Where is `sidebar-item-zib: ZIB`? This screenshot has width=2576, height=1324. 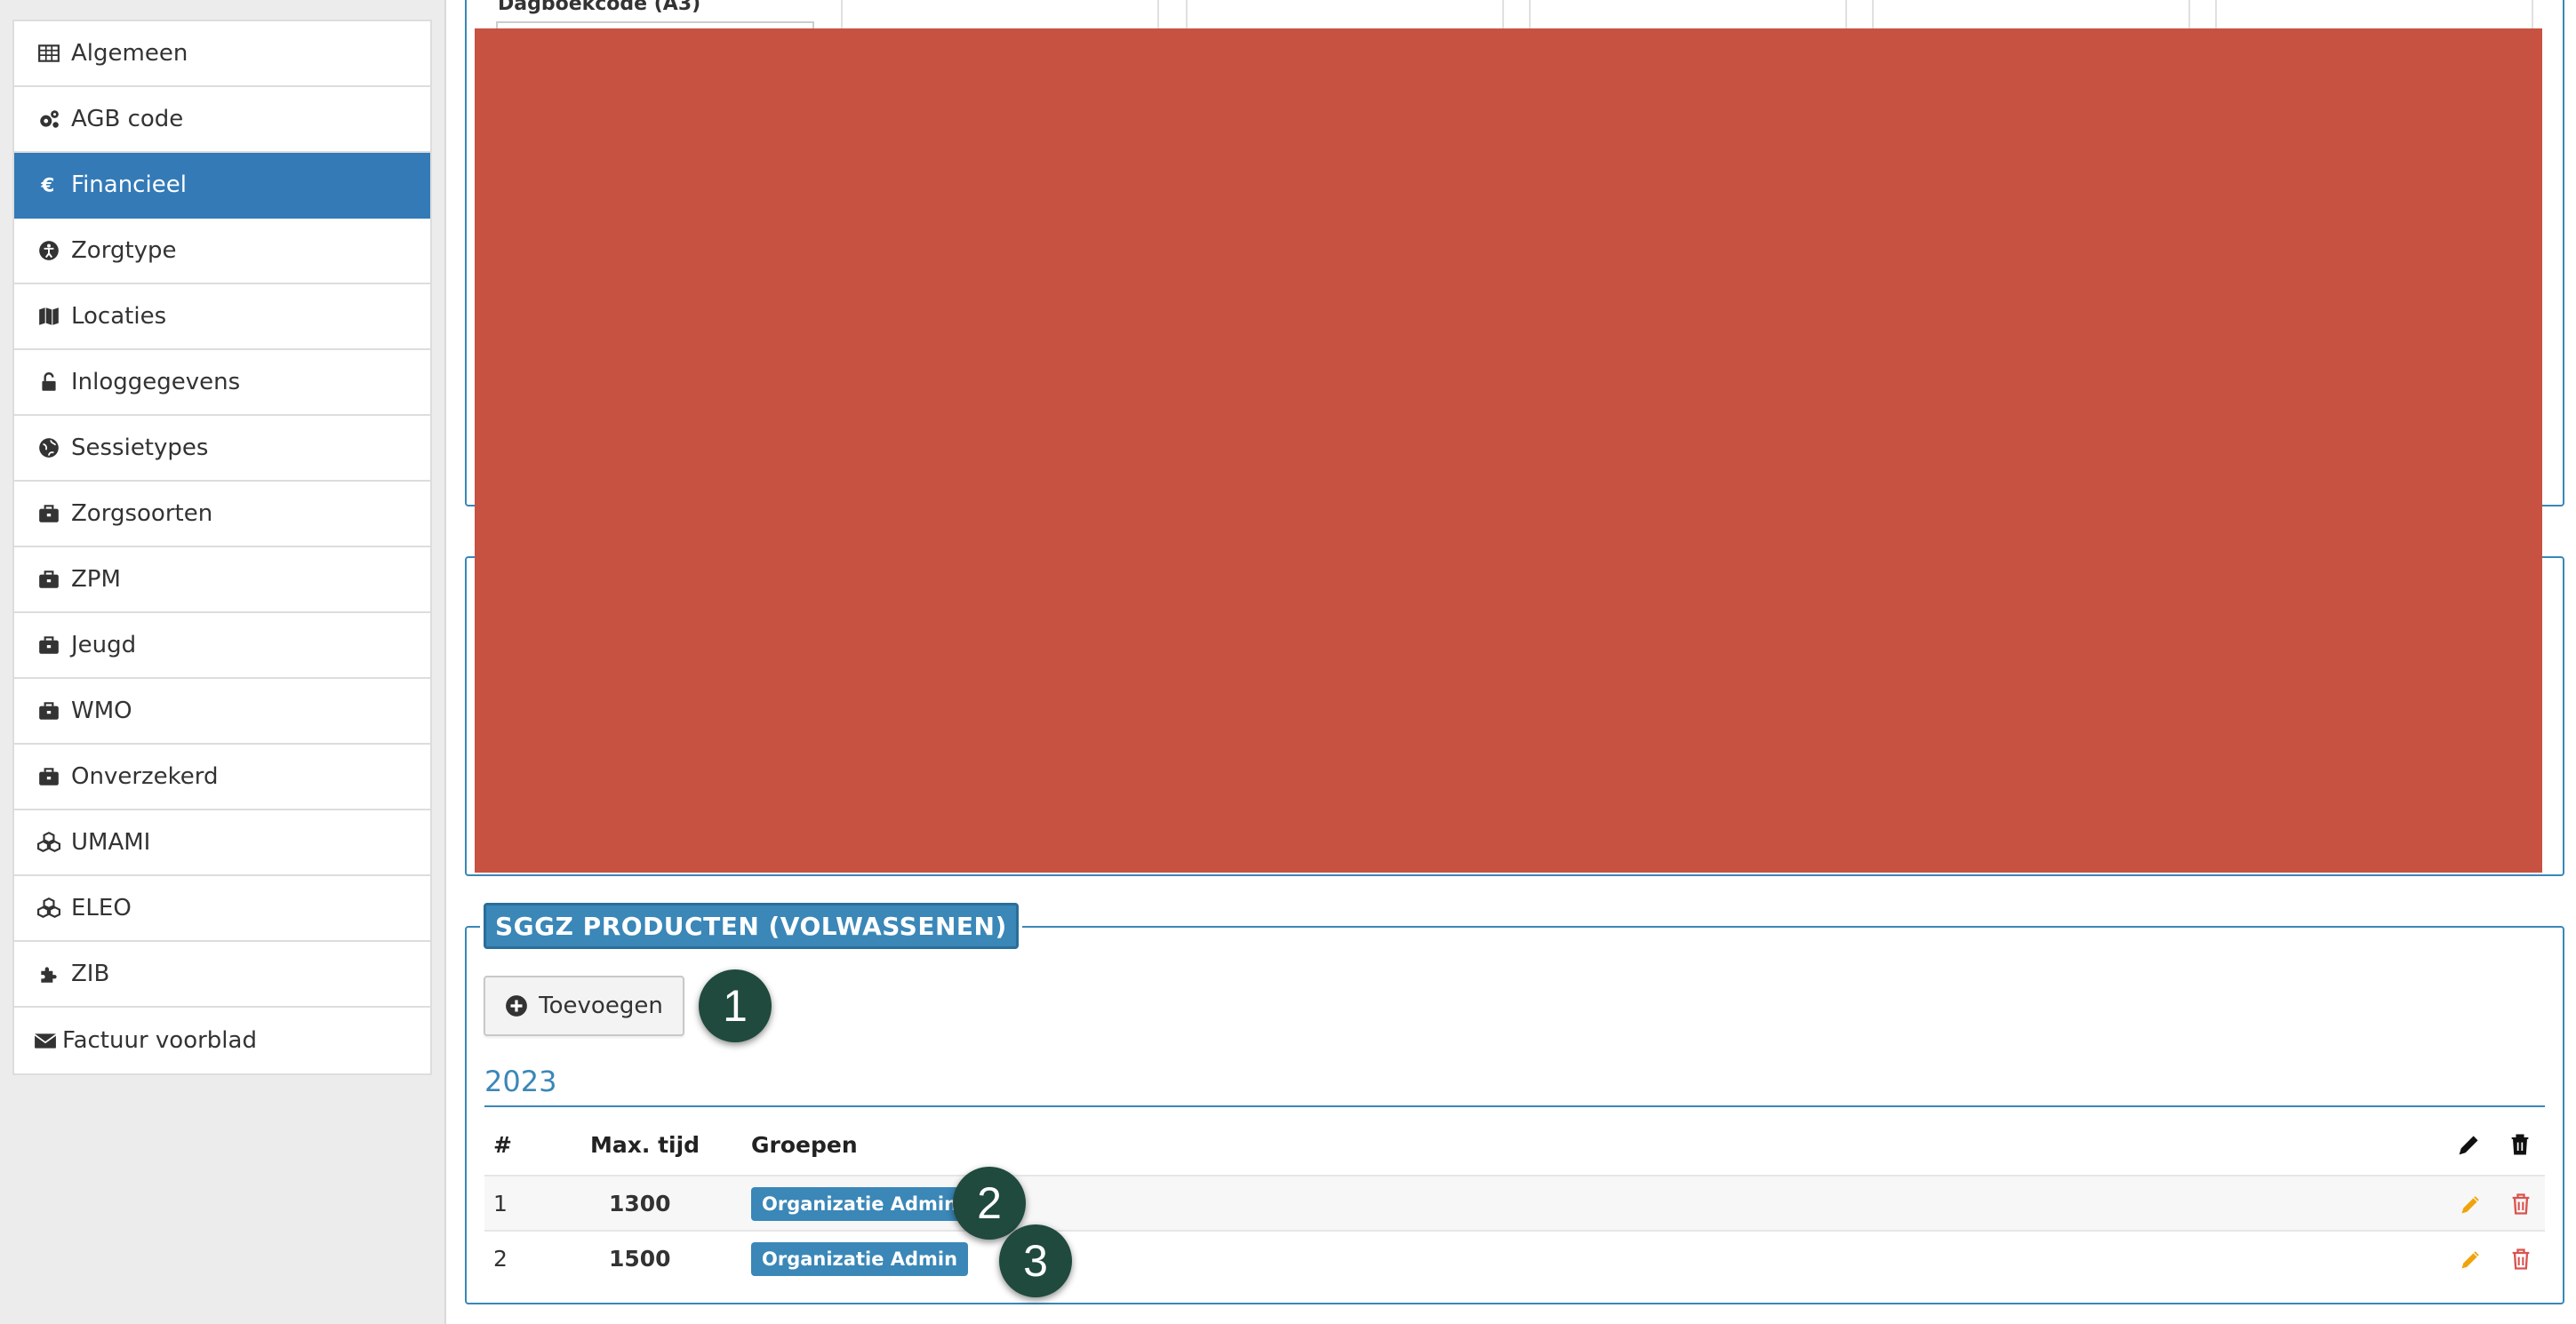 sidebar-item-zib: ZIB is located at coordinates (222, 975).